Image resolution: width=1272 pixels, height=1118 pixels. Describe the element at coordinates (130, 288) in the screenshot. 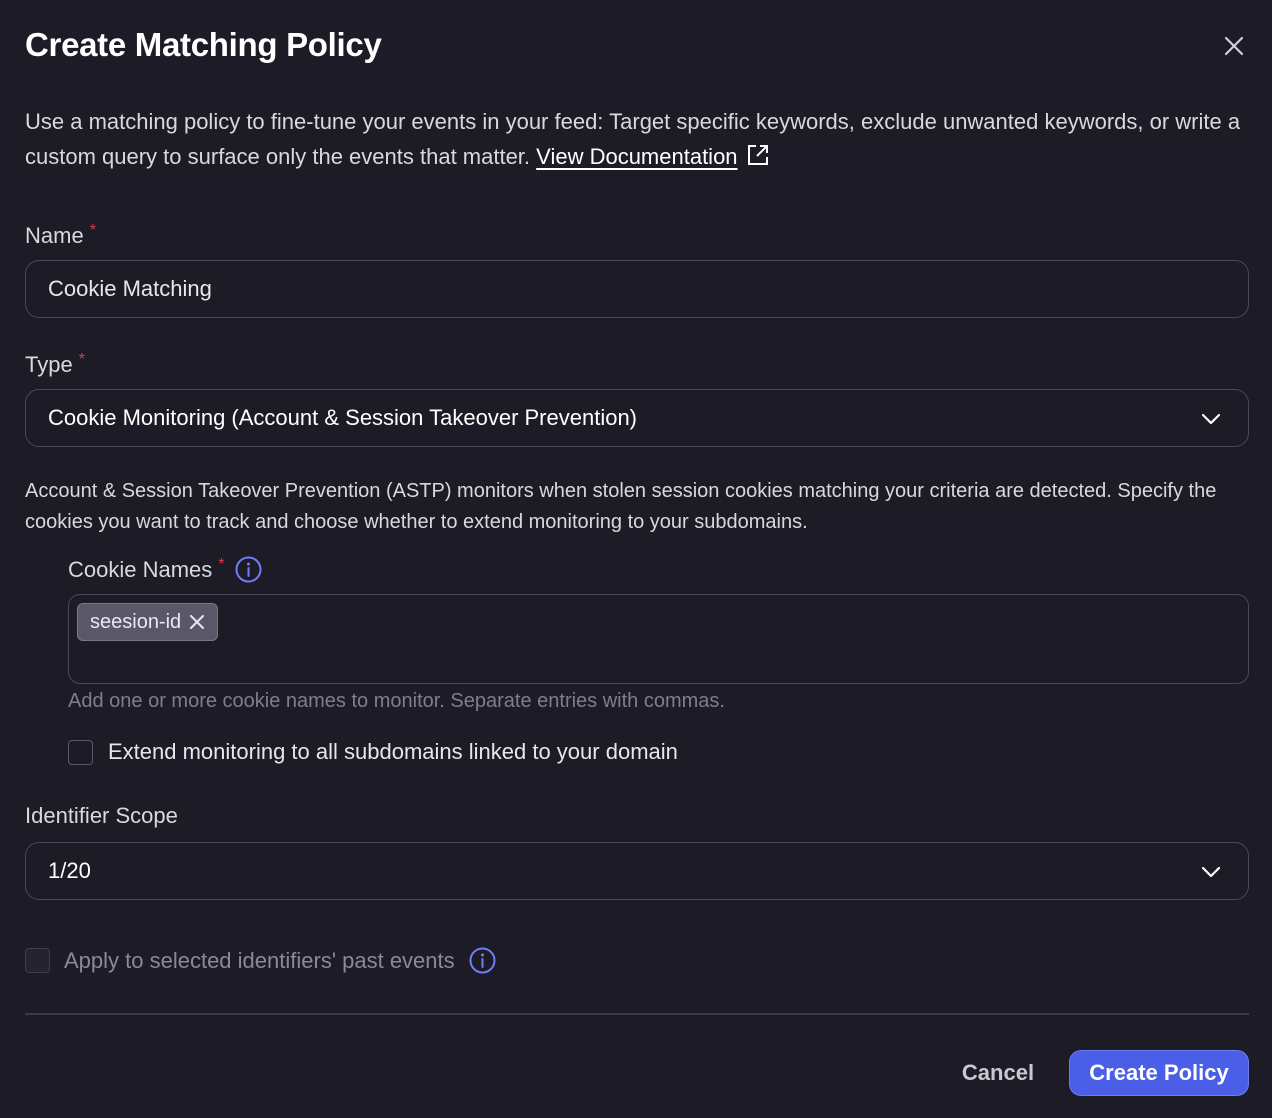

I see `name-input-value: Cookie Matching` at that location.